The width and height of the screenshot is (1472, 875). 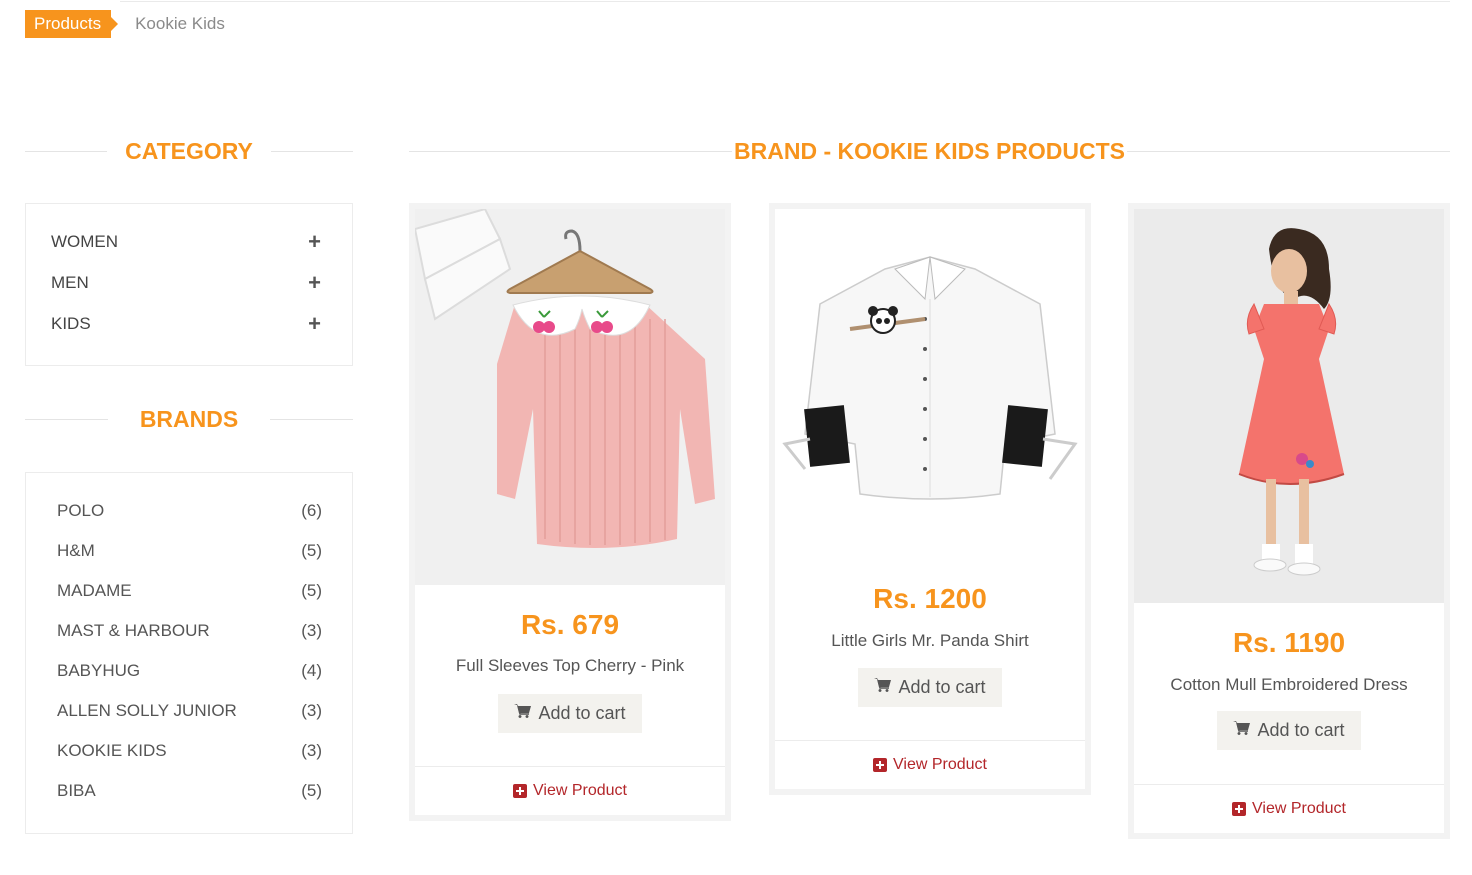 I want to click on product-price: Rs. 1200, so click(x=930, y=598).